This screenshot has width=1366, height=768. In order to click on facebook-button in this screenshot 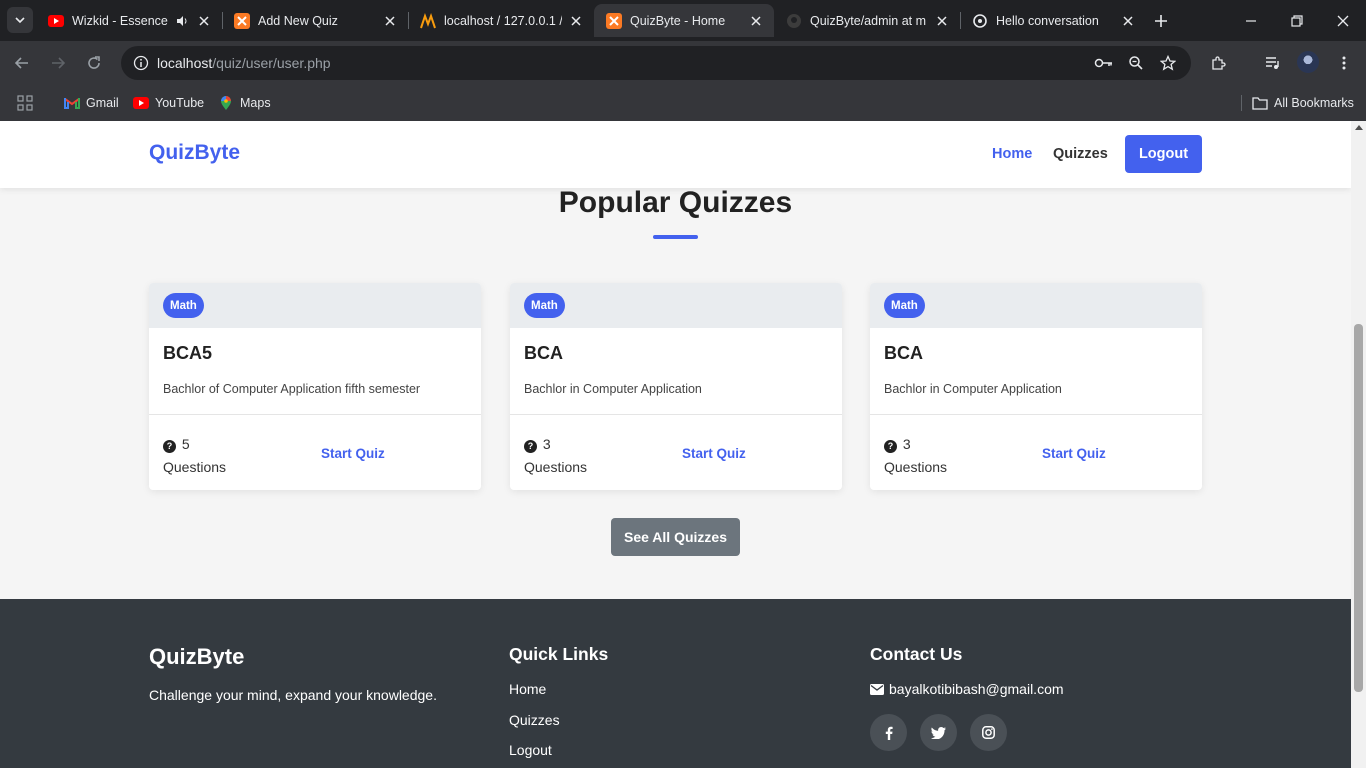, I will do `click(888, 732)`.